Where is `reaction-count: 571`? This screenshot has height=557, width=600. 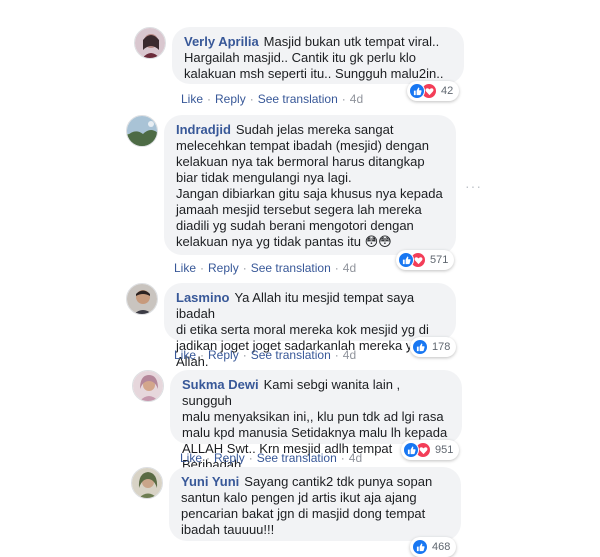
reaction-count: 571 is located at coordinates (439, 260).